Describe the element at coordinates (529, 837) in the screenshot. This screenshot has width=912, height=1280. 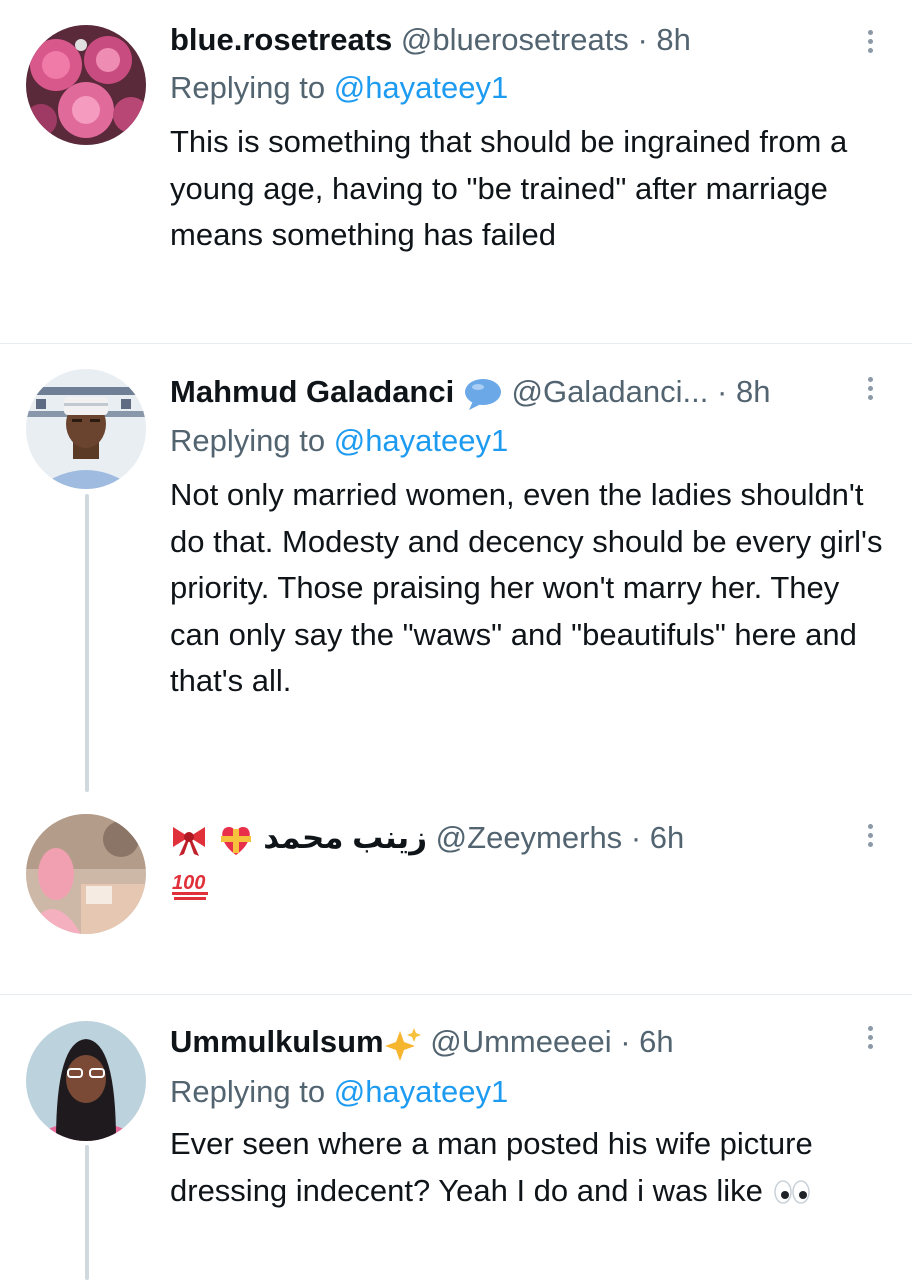
I see `user-handle: @Zeeymerhs` at that location.